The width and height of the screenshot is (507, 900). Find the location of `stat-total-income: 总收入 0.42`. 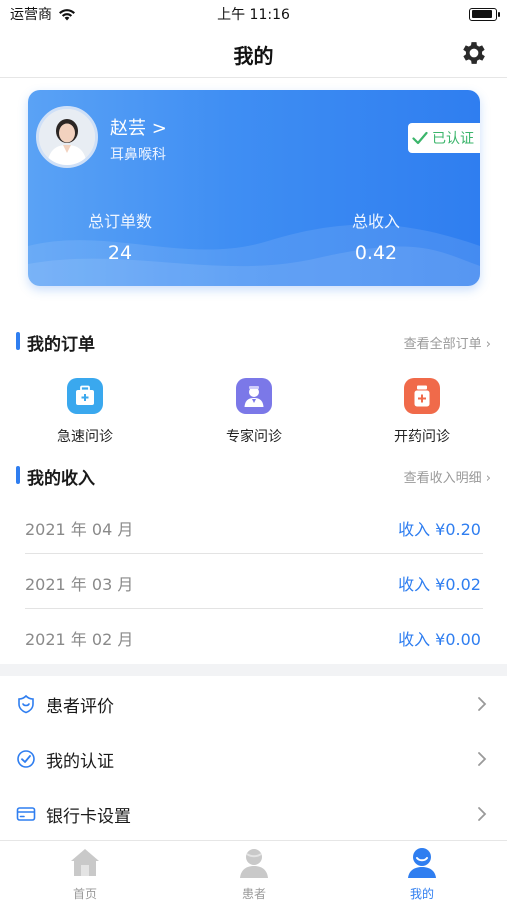

stat-total-income: 总收入 0.42 is located at coordinates (376, 236).